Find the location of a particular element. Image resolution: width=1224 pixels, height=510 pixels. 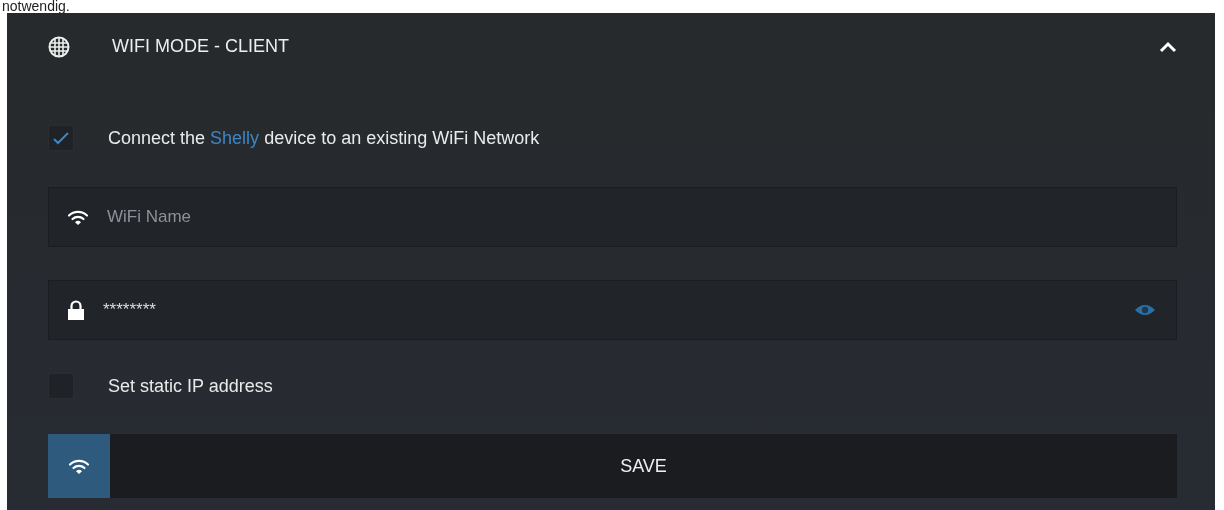

chevron-icon is located at coordinates (1168, 46).